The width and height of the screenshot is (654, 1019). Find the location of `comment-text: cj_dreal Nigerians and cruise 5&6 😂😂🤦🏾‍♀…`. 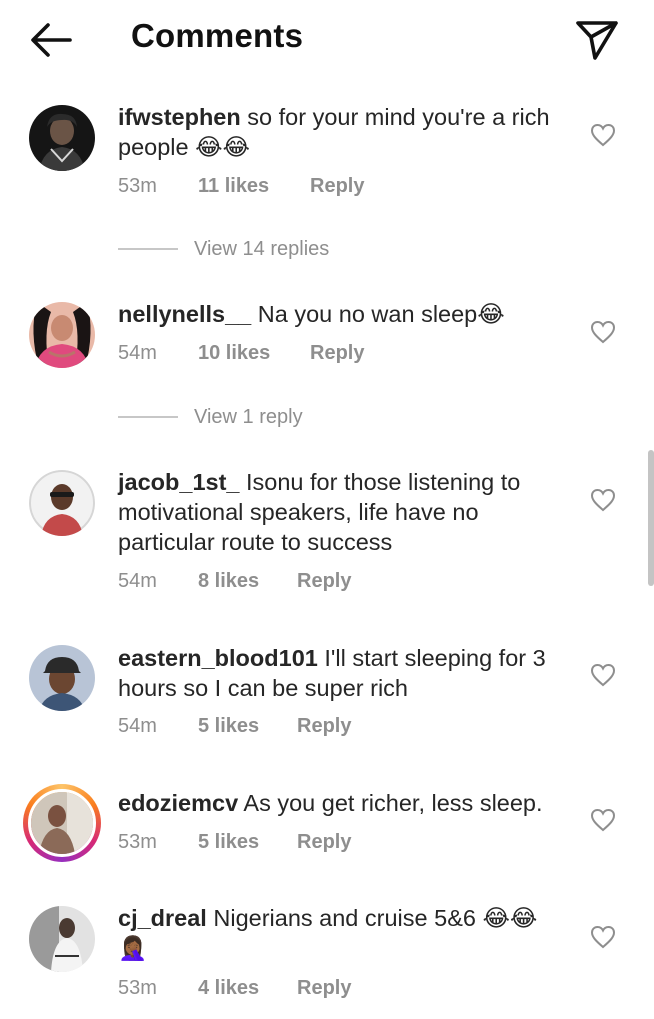

comment-text: cj_dreal Nigerians and cruise 5&6 😂😂🤦🏾‍♀… is located at coordinates (342, 933).